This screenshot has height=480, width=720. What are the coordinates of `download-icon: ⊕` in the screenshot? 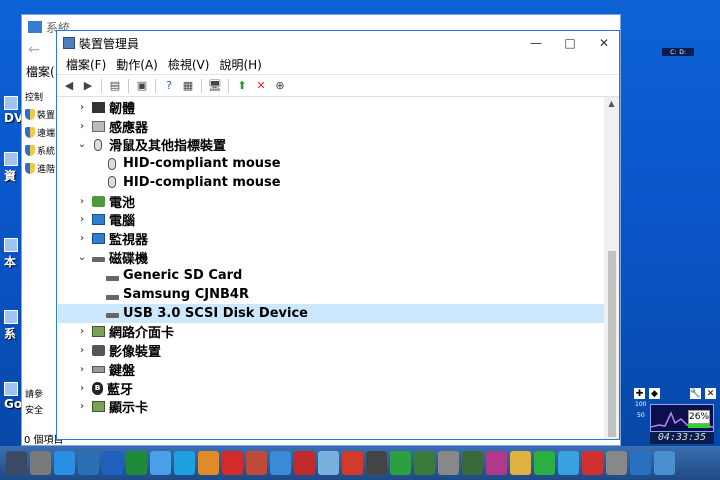 It's located at (280, 86).